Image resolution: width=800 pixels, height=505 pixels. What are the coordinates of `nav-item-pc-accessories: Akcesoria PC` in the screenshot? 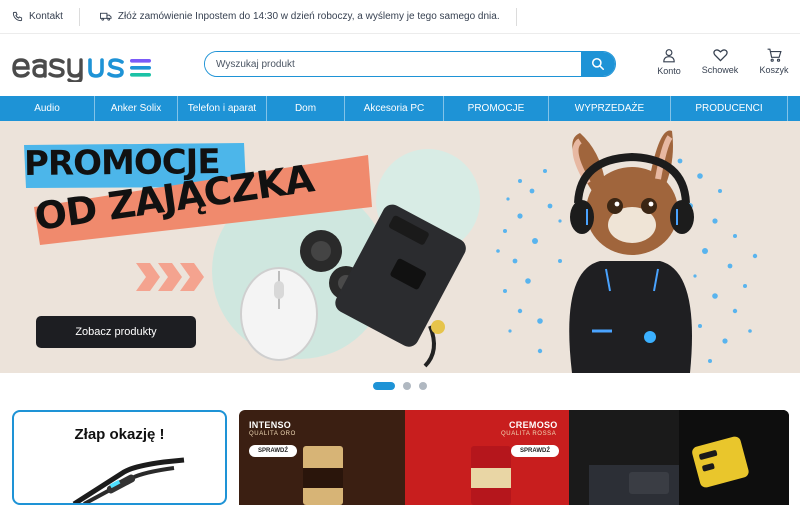 It's located at (394, 108).